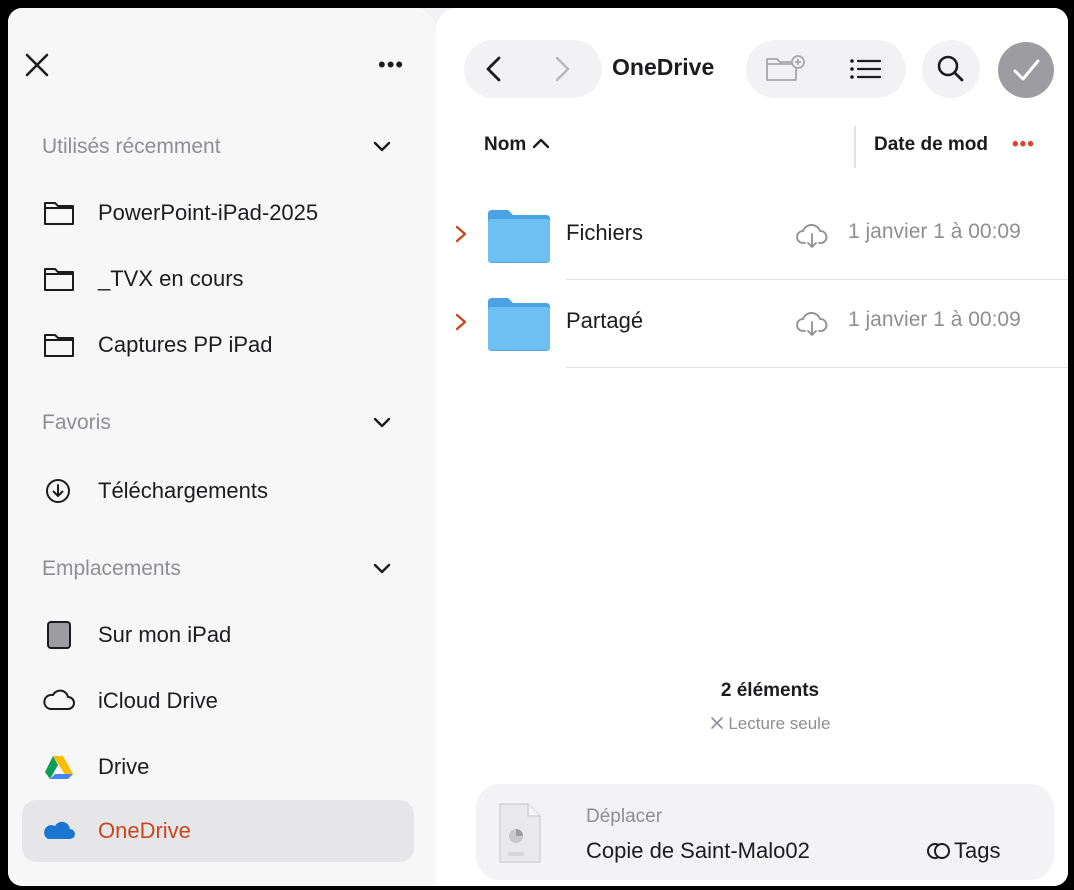 The height and width of the screenshot is (890, 1074). What do you see at coordinates (779, 723) in the screenshot?
I see `read-only-label: Lecture seule` at bounding box center [779, 723].